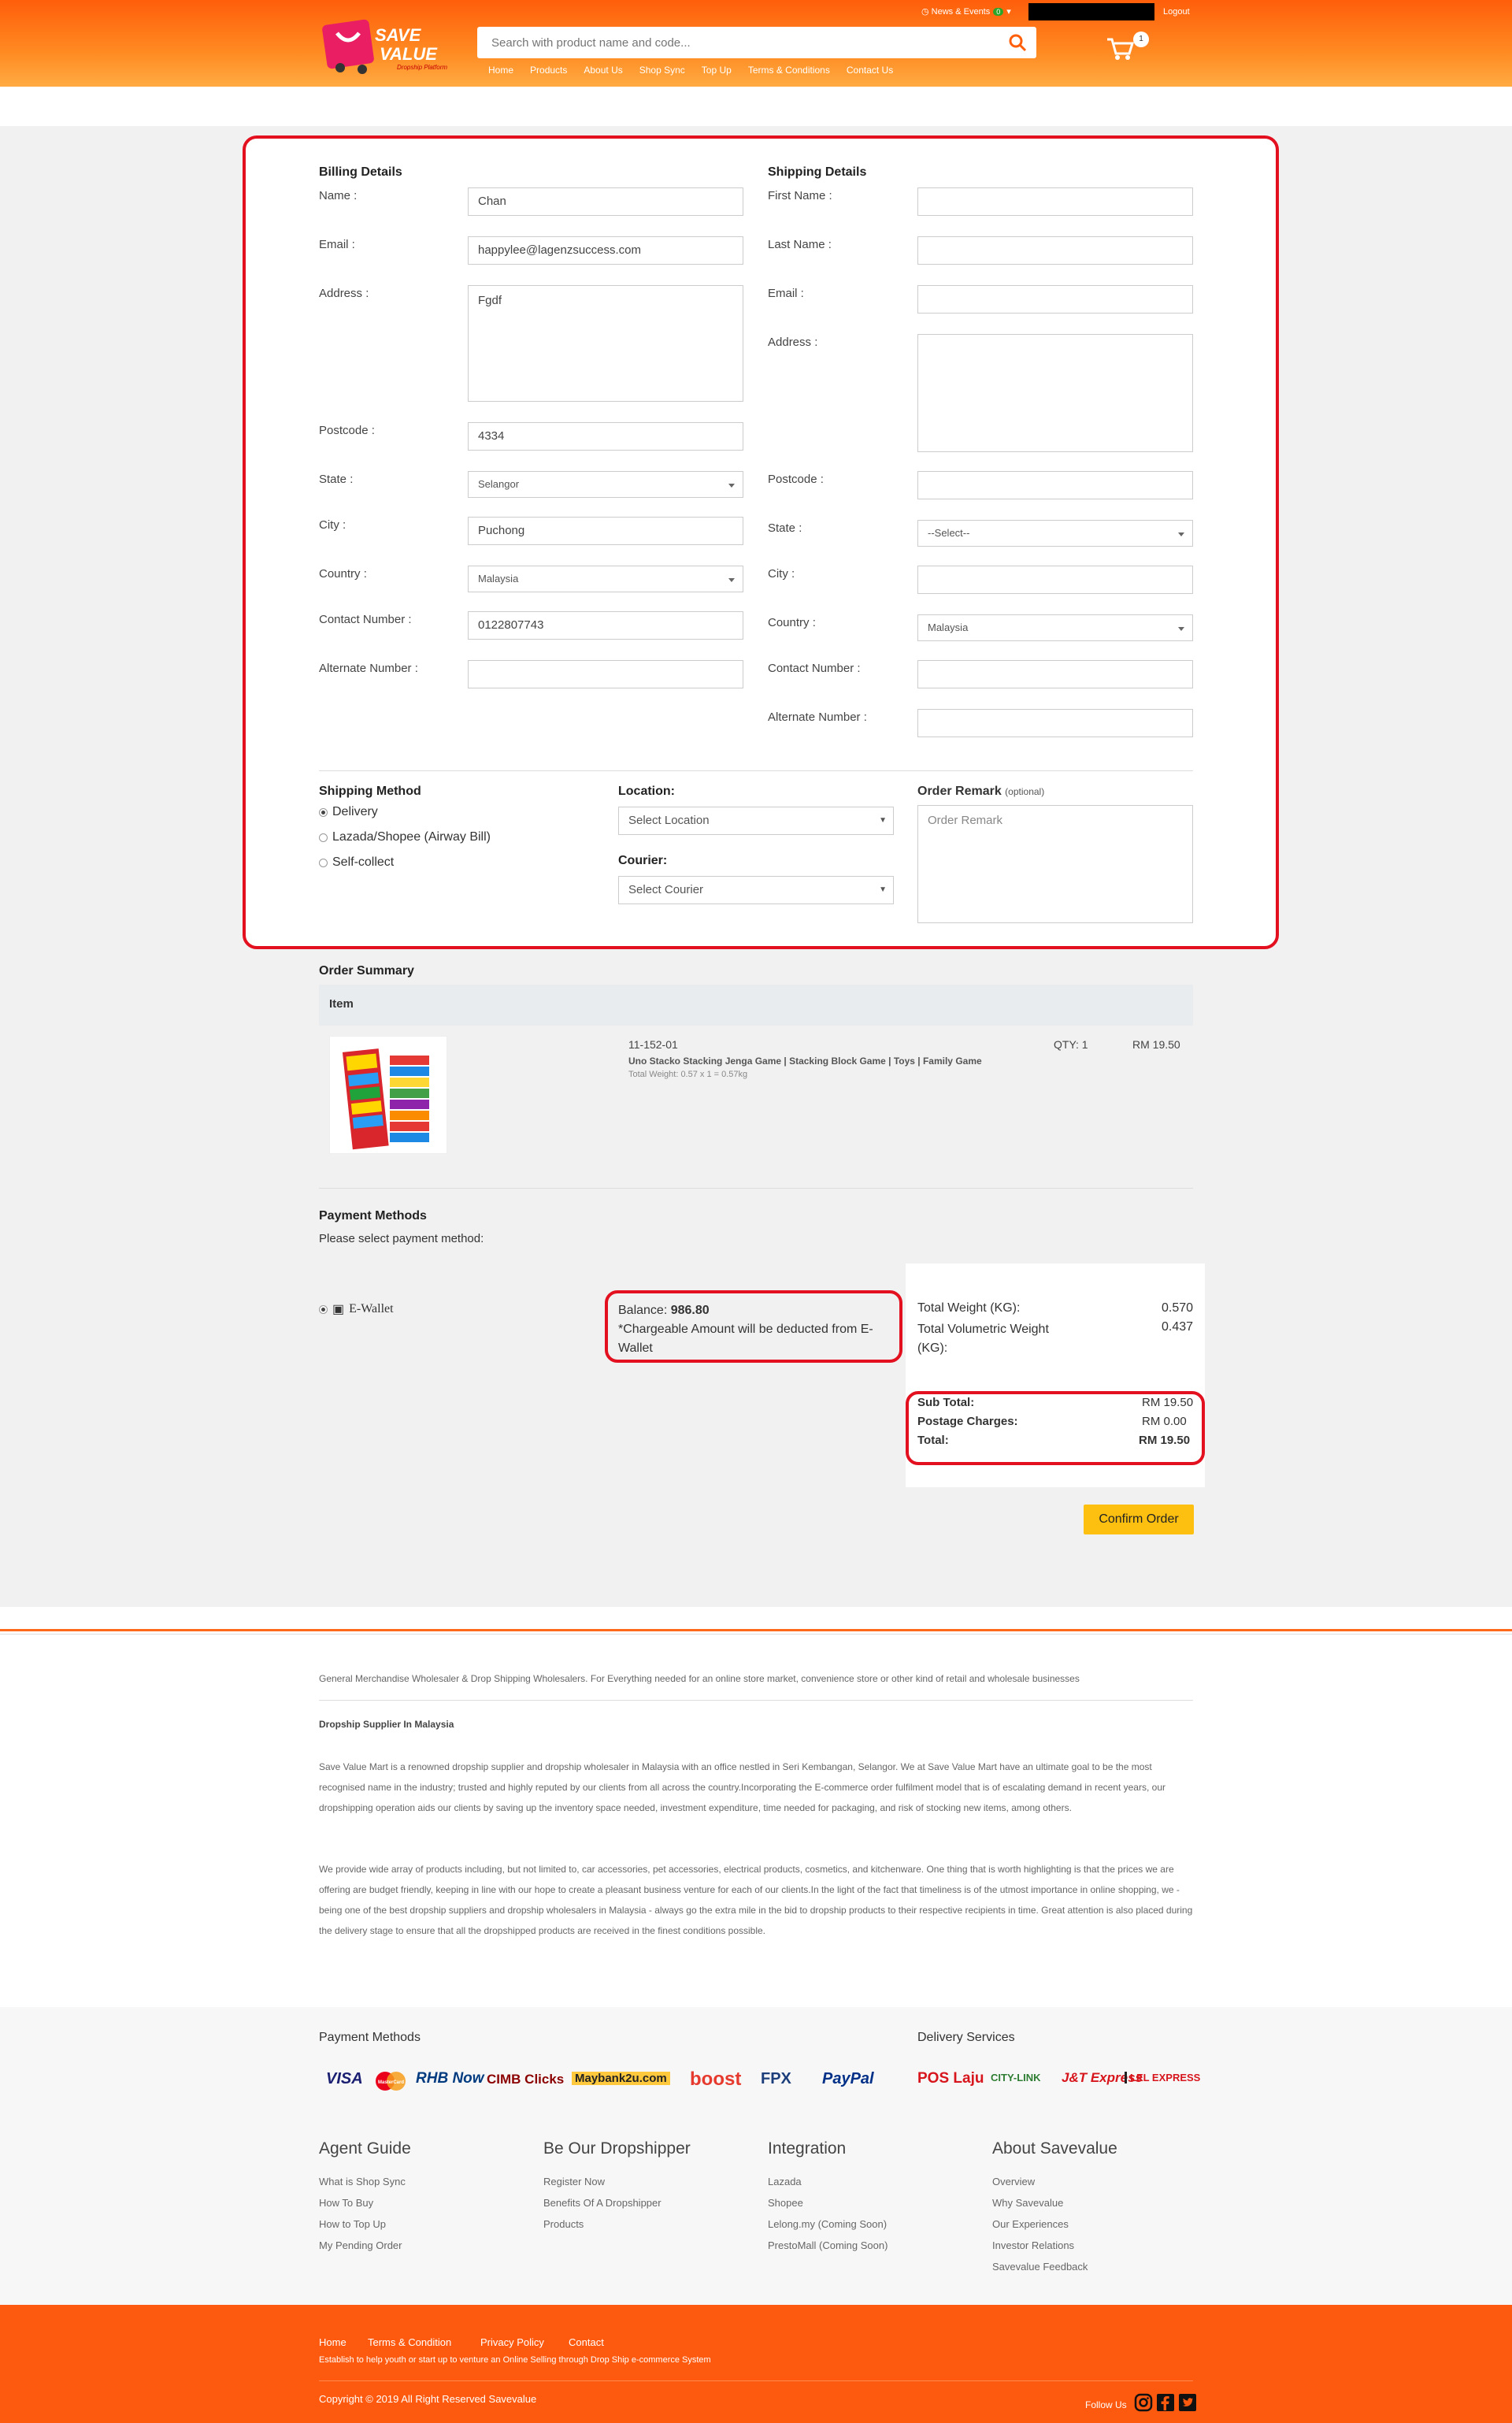  Describe the element at coordinates (643, 1310) in the screenshot. I see `balance-label: Balance:` at that location.